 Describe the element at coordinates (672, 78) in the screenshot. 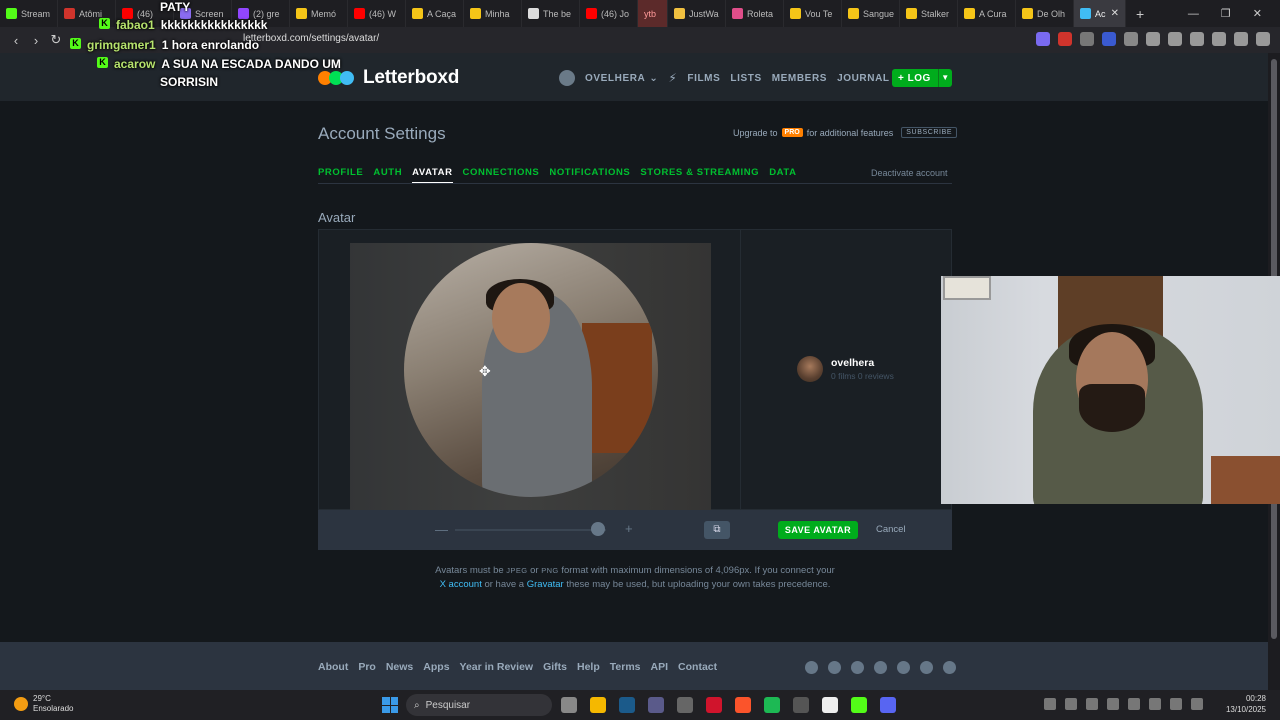

I see `activity-icon: ⚡` at that location.